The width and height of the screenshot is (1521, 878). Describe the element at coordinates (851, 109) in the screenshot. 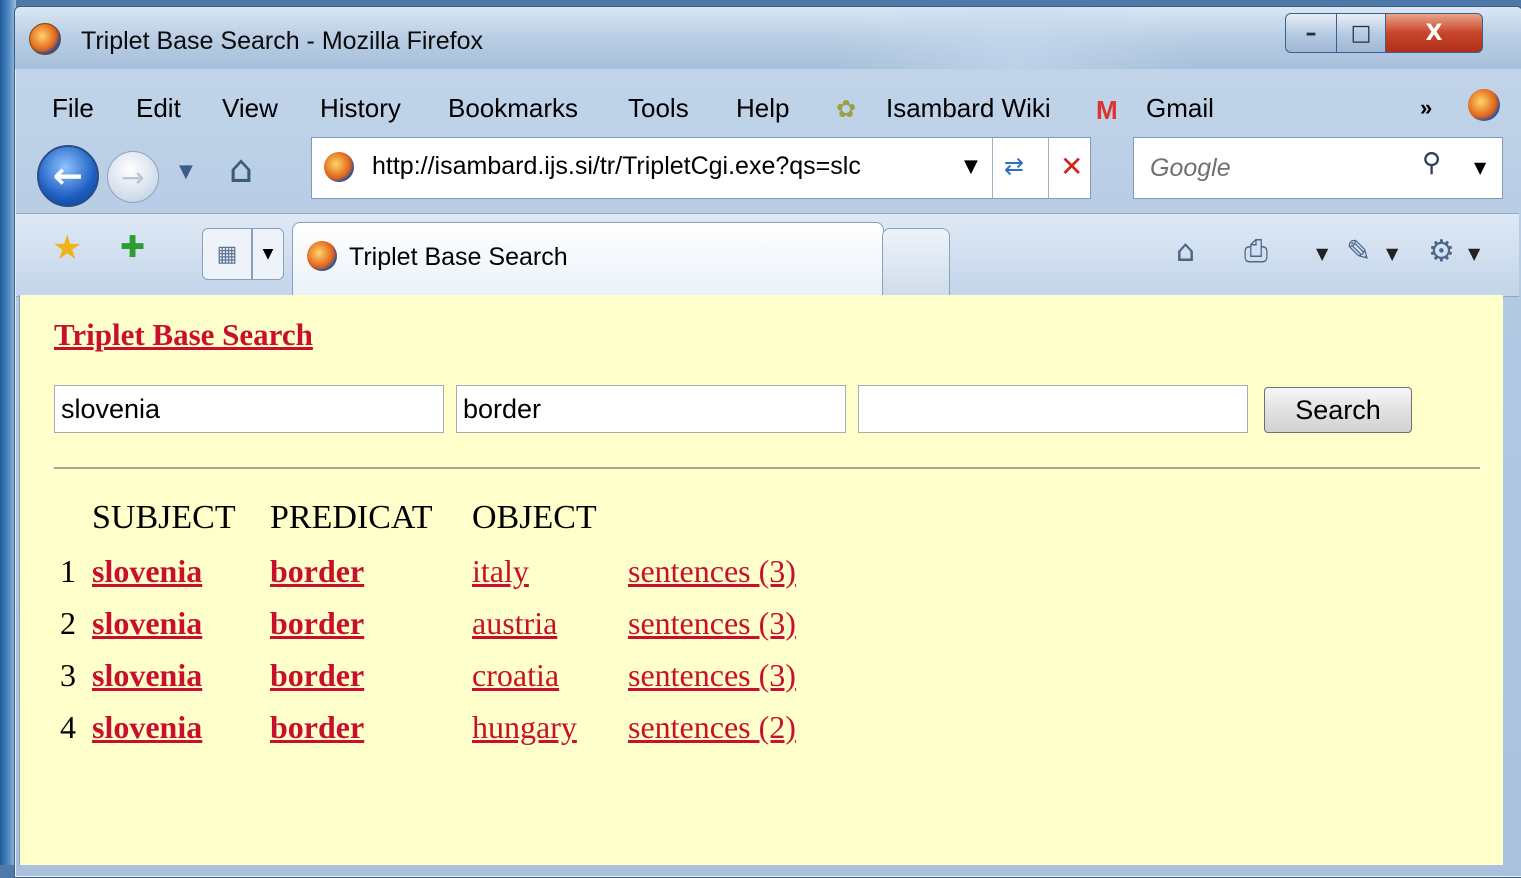

I see `isambard-icon: ✿` at that location.